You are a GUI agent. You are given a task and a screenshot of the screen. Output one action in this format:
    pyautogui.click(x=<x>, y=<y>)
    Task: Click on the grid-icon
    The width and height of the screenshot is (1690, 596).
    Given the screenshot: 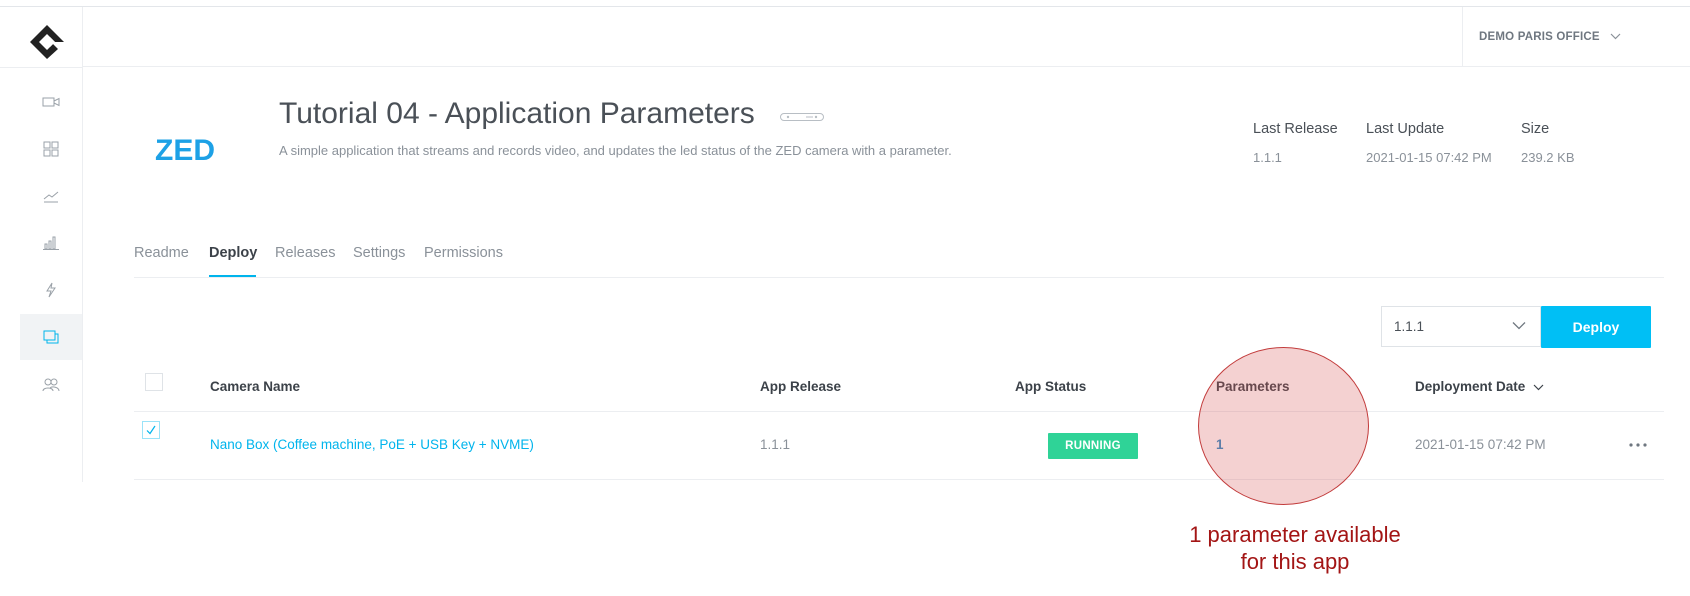 What is the action you would take?
    pyautogui.click(x=51, y=149)
    